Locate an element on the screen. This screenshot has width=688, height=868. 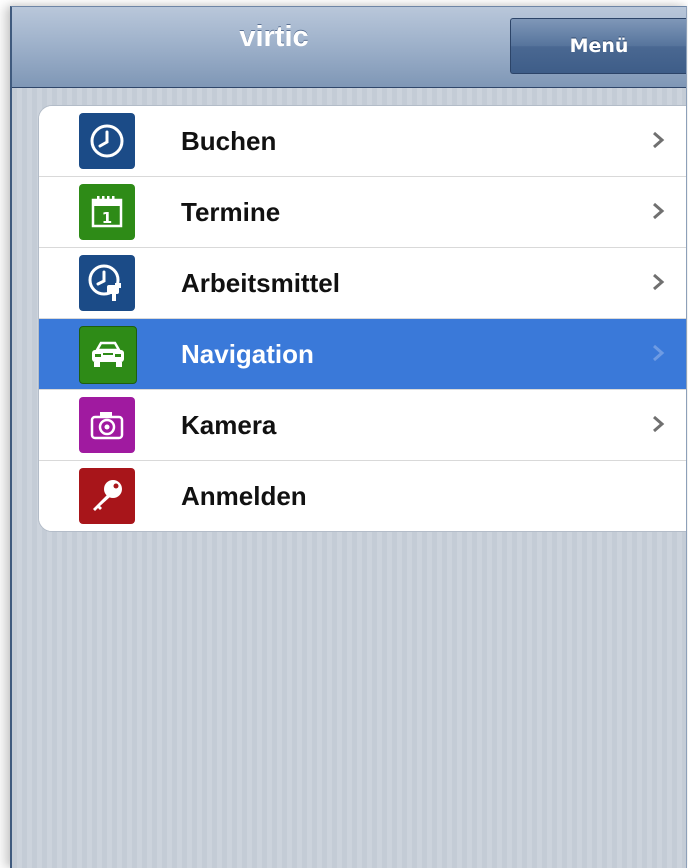
menu-item-buchen: Buchen is located at coordinates (362, 141).